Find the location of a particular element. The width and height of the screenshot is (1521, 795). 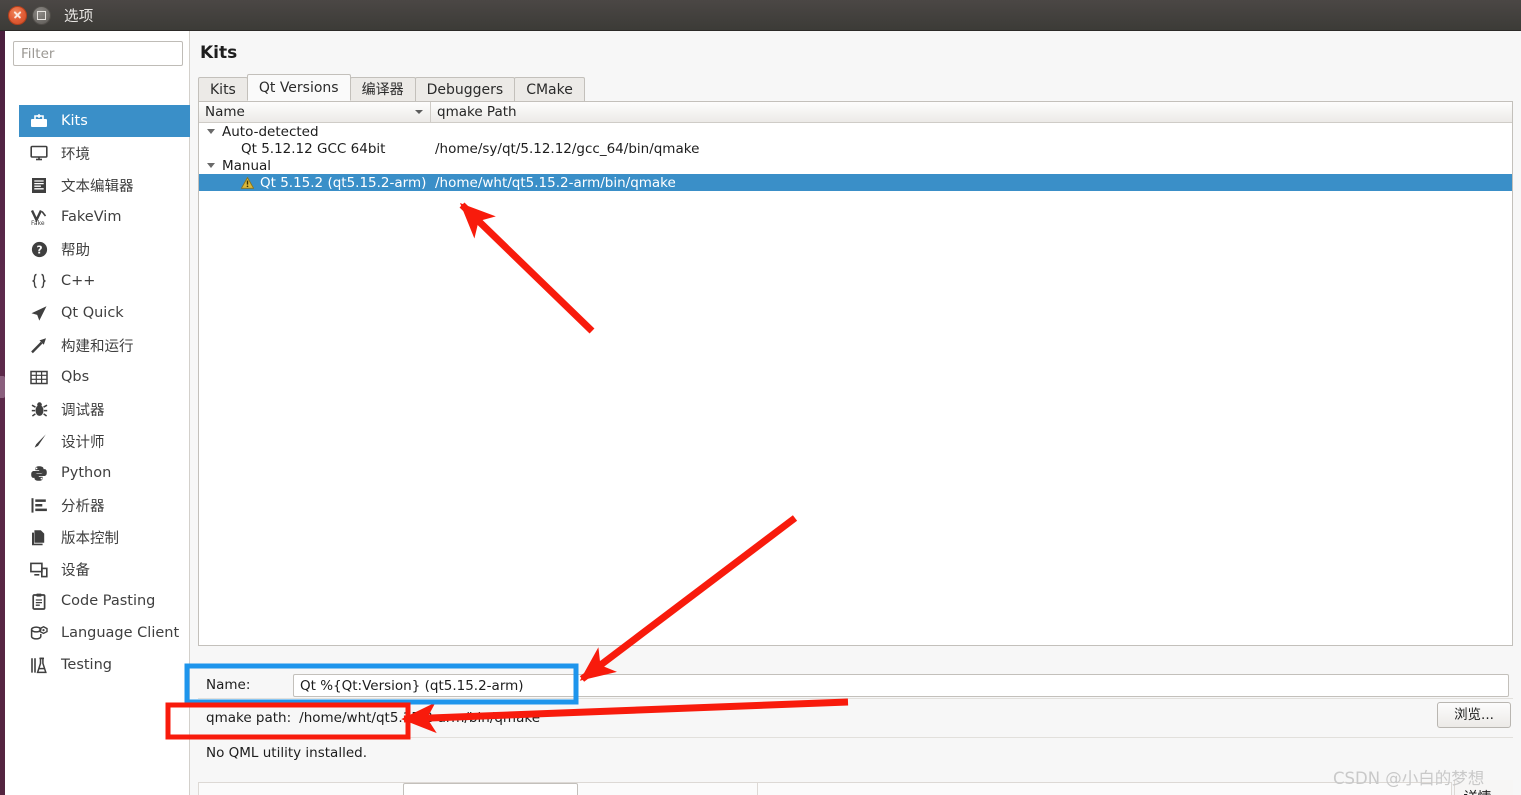

qml-status-text: No QML utility installed. is located at coordinates (286, 753).